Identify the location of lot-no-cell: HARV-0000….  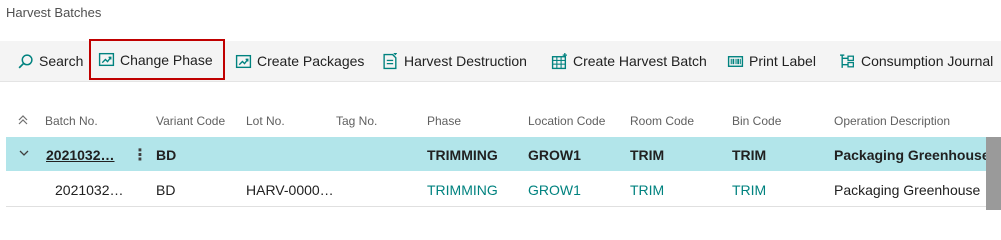
(290, 190).